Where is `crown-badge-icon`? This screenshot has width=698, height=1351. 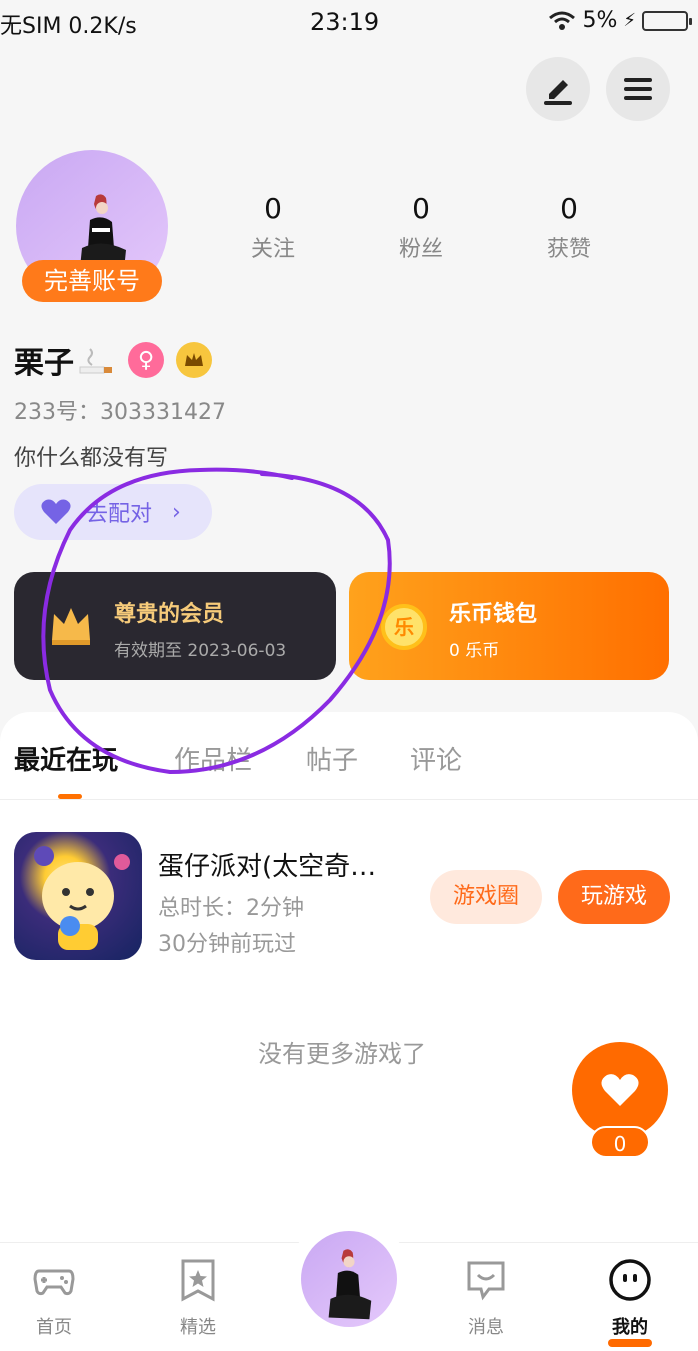
crown-badge-icon is located at coordinates (194, 360).